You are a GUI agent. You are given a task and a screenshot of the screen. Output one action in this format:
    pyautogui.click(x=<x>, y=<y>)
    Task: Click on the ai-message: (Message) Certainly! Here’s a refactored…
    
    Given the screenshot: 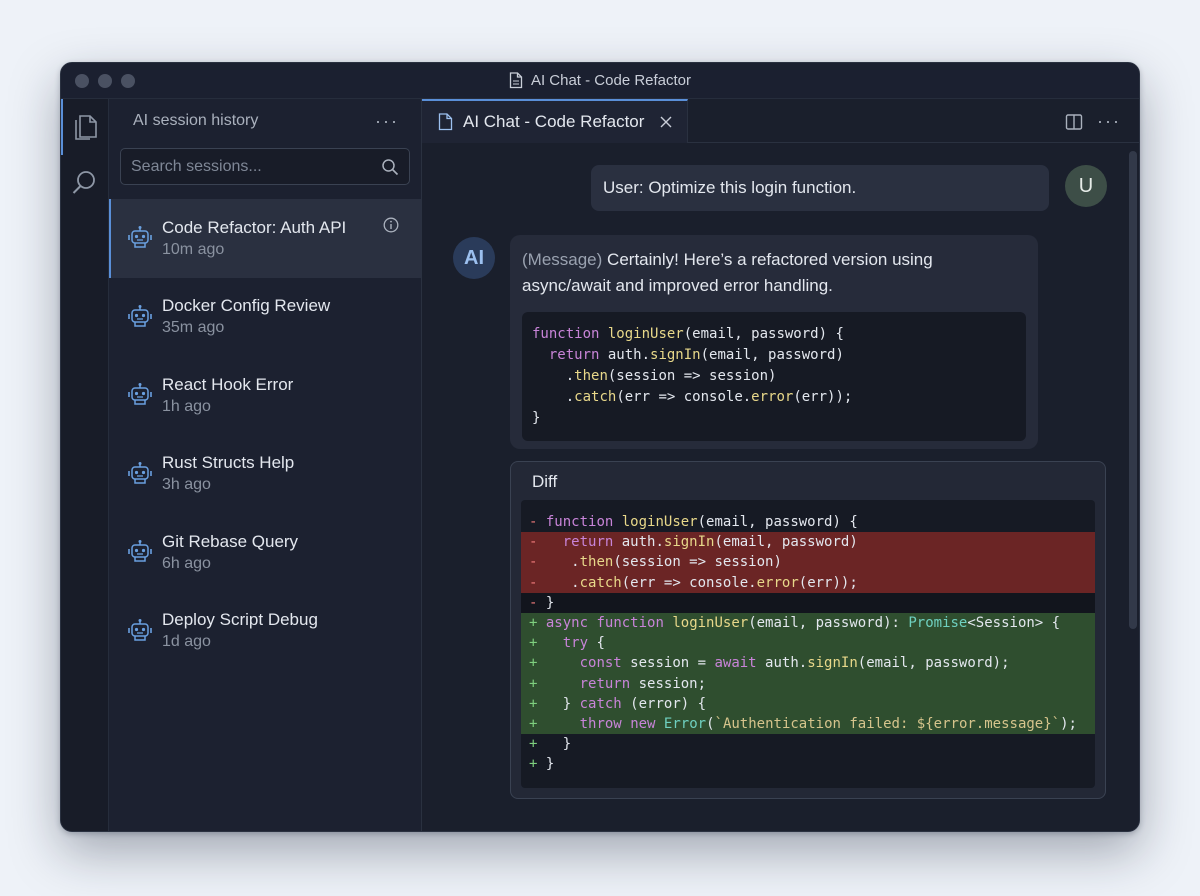 What is the action you would take?
    pyautogui.click(x=774, y=273)
    